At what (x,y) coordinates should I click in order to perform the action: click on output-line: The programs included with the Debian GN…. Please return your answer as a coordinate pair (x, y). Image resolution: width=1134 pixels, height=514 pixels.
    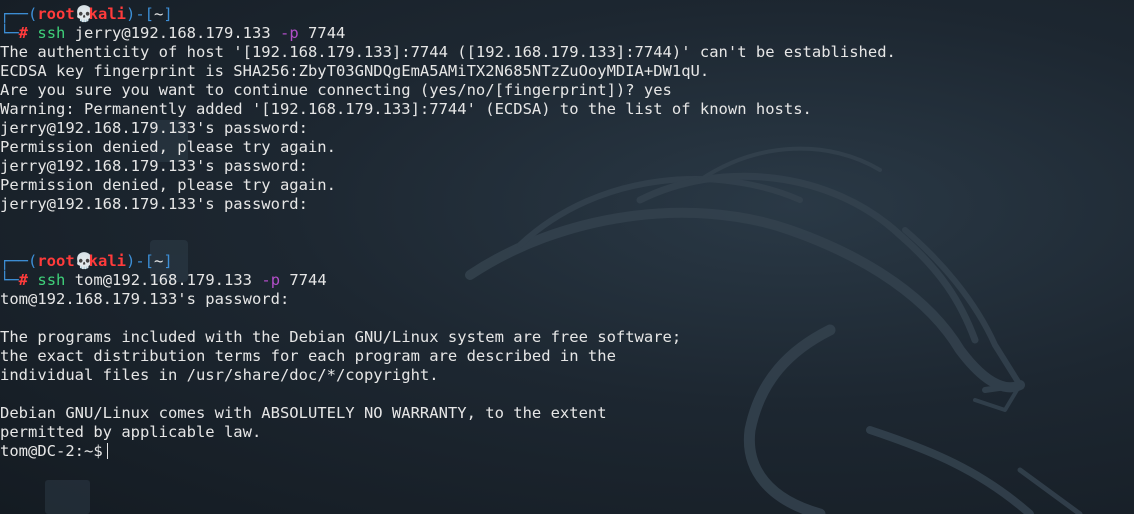
    Looking at the image, I should click on (341, 337).